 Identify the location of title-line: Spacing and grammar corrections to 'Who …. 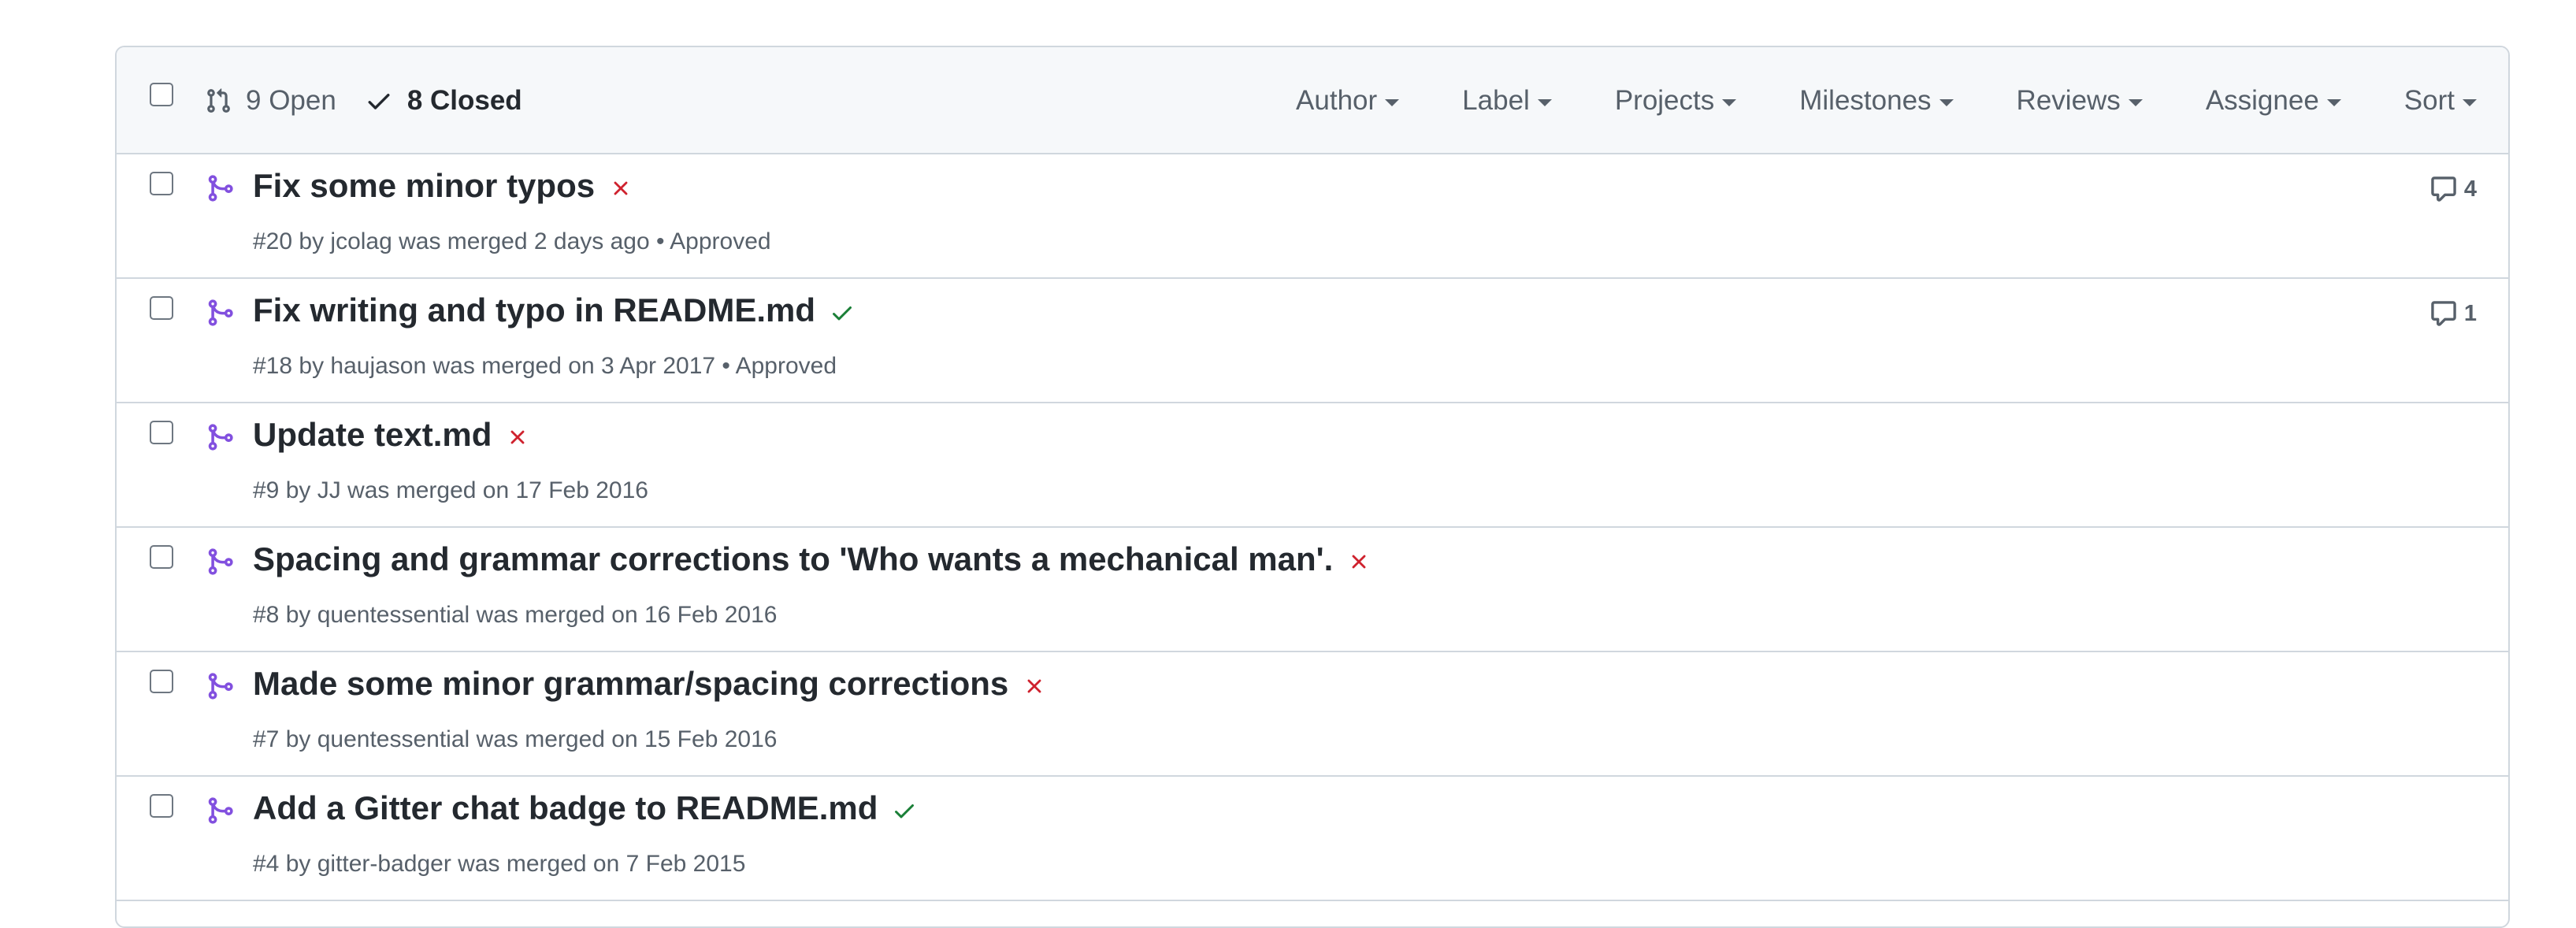
(812, 559).